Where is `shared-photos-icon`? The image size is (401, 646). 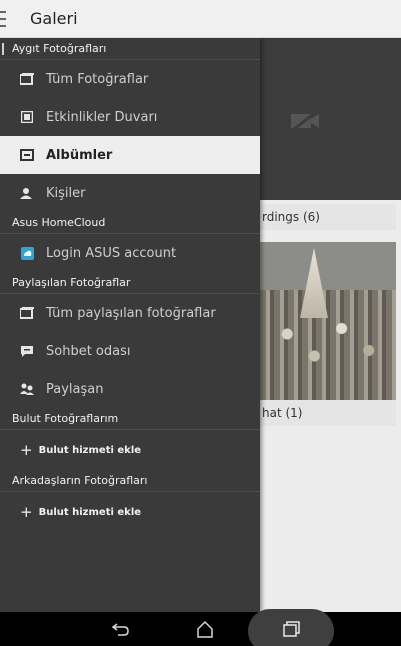
shared-photos-icon is located at coordinates (27, 313).